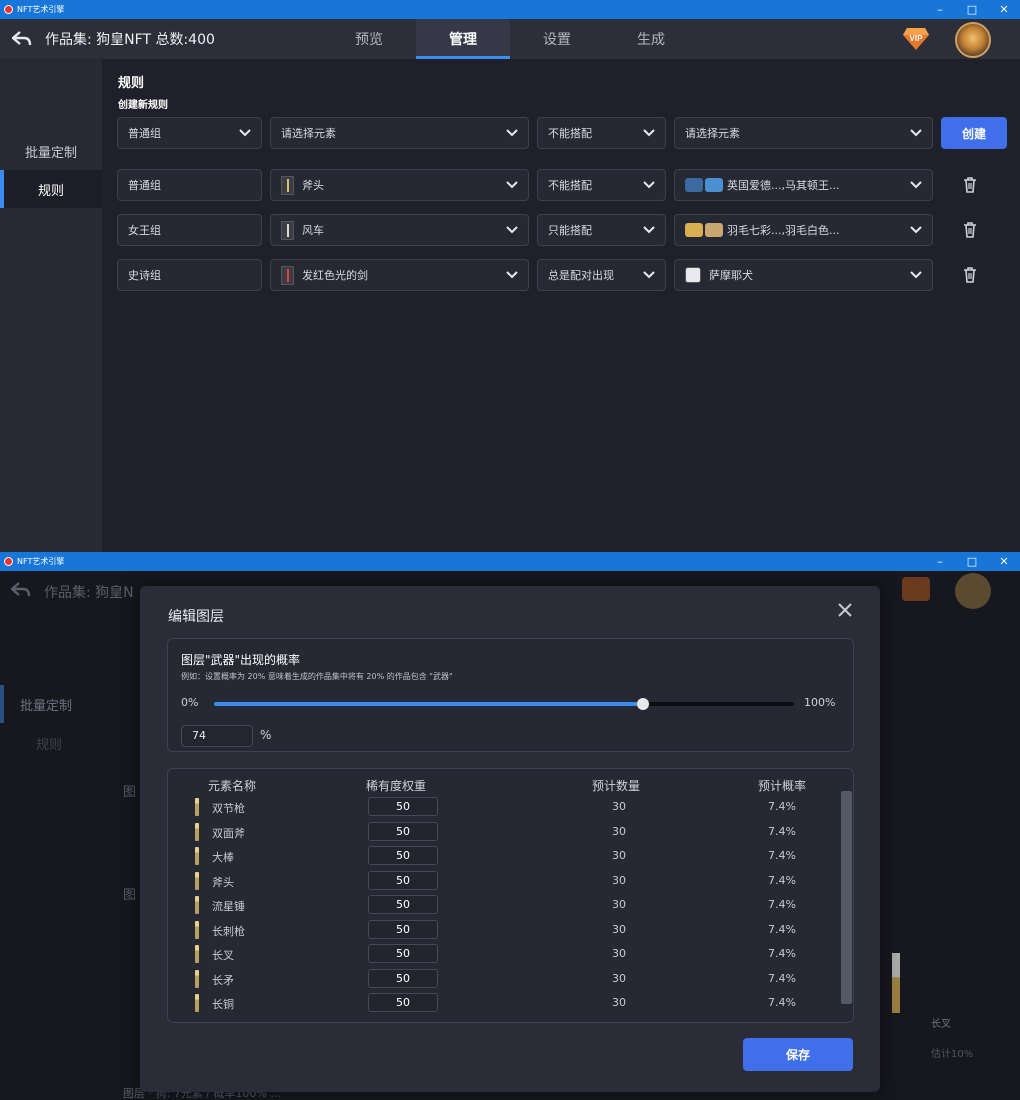 This screenshot has height=1100, width=1020. Describe the element at coordinates (266, 735) in the screenshot. I see `percent-sign: %` at that location.